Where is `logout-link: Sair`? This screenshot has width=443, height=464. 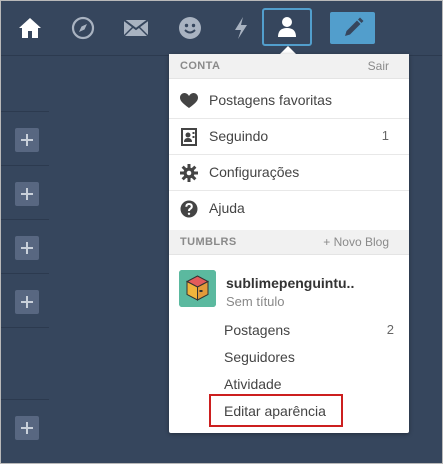 logout-link: Sair is located at coordinates (378, 66).